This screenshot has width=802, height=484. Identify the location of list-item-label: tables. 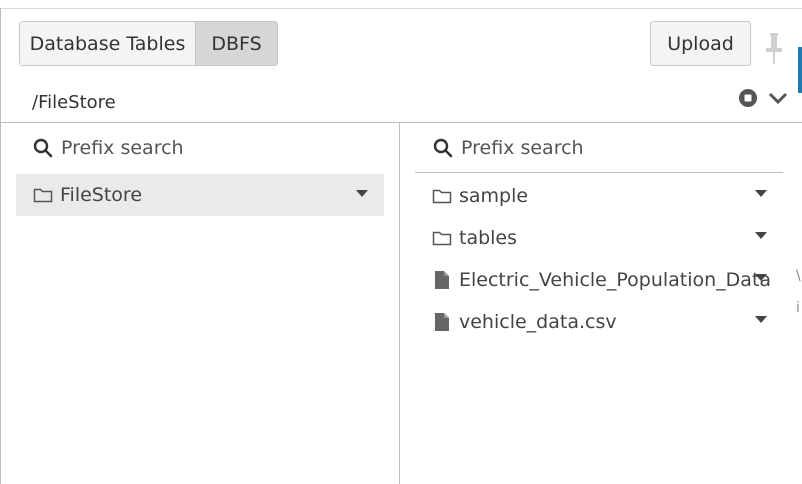
(488, 238).